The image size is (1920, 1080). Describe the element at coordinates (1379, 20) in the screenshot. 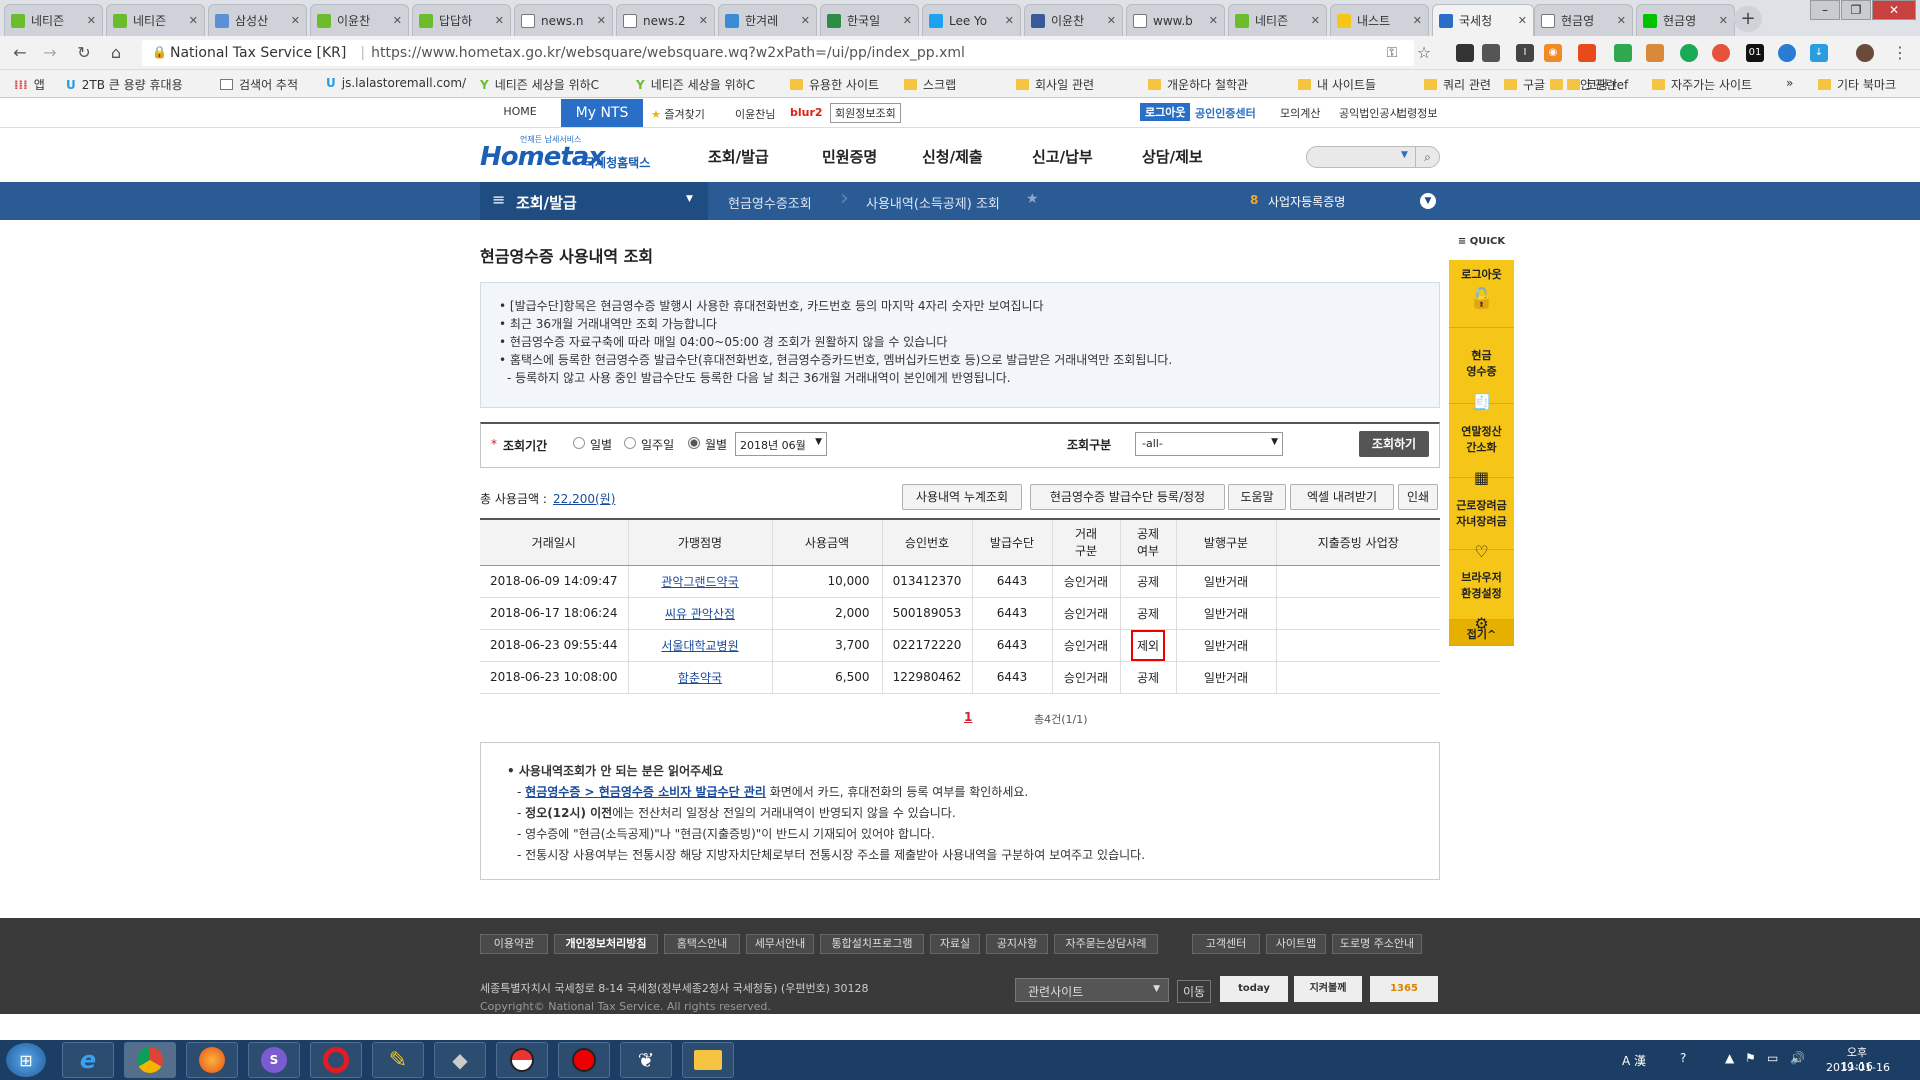

I see `browser-tab: 내스트 ✕` at that location.